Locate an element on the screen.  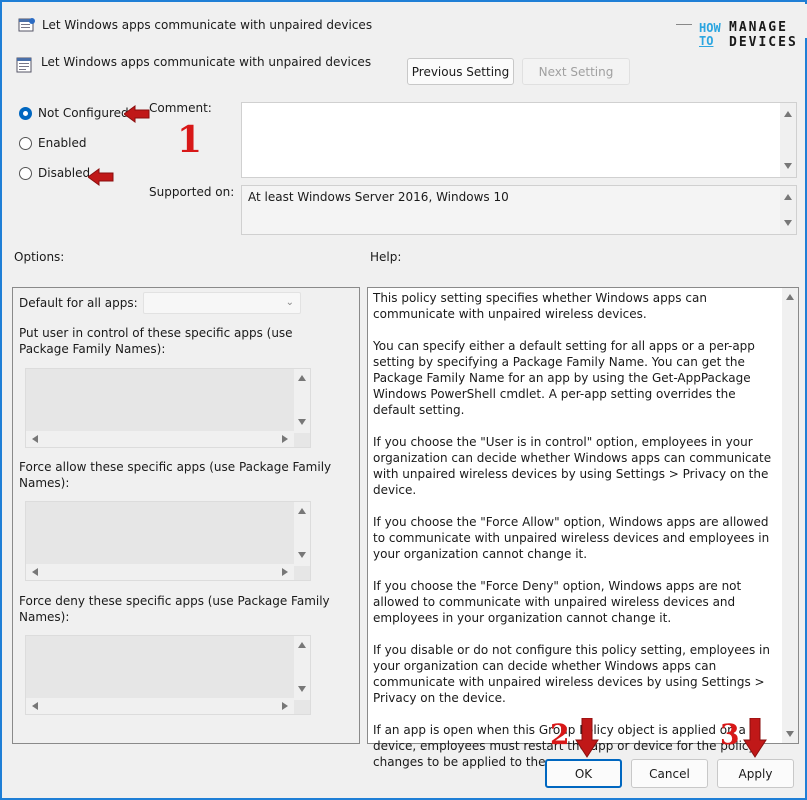
previous-setting-button: Previous Setting is located at coordinates (460, 71).